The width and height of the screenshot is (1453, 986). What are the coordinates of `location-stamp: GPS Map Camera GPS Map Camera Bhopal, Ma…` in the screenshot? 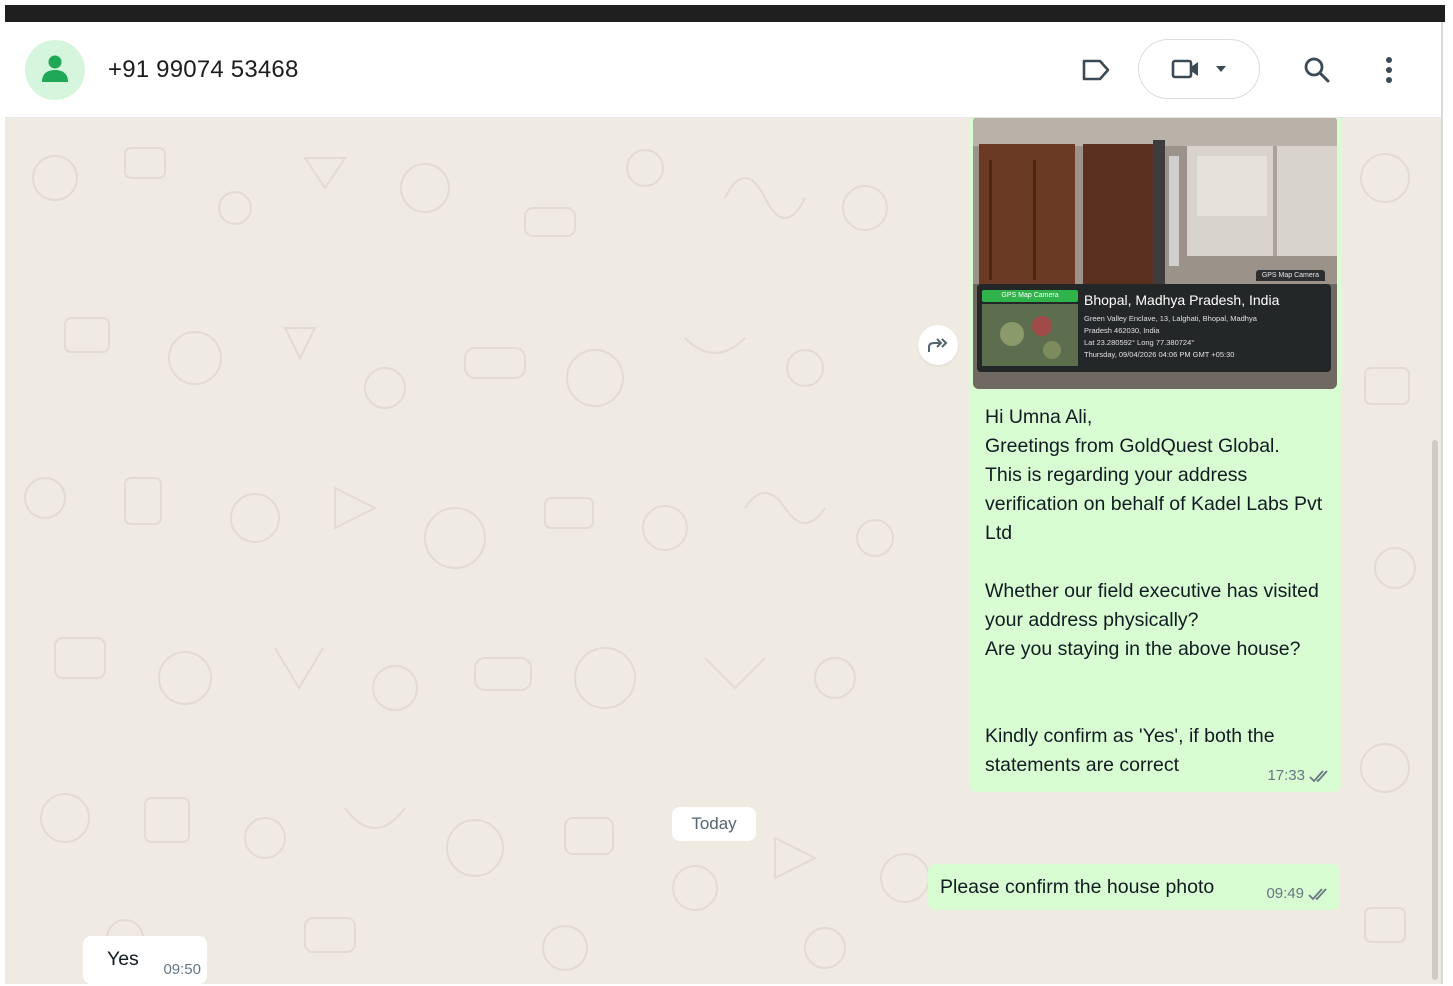 It's located at (1154, 321).